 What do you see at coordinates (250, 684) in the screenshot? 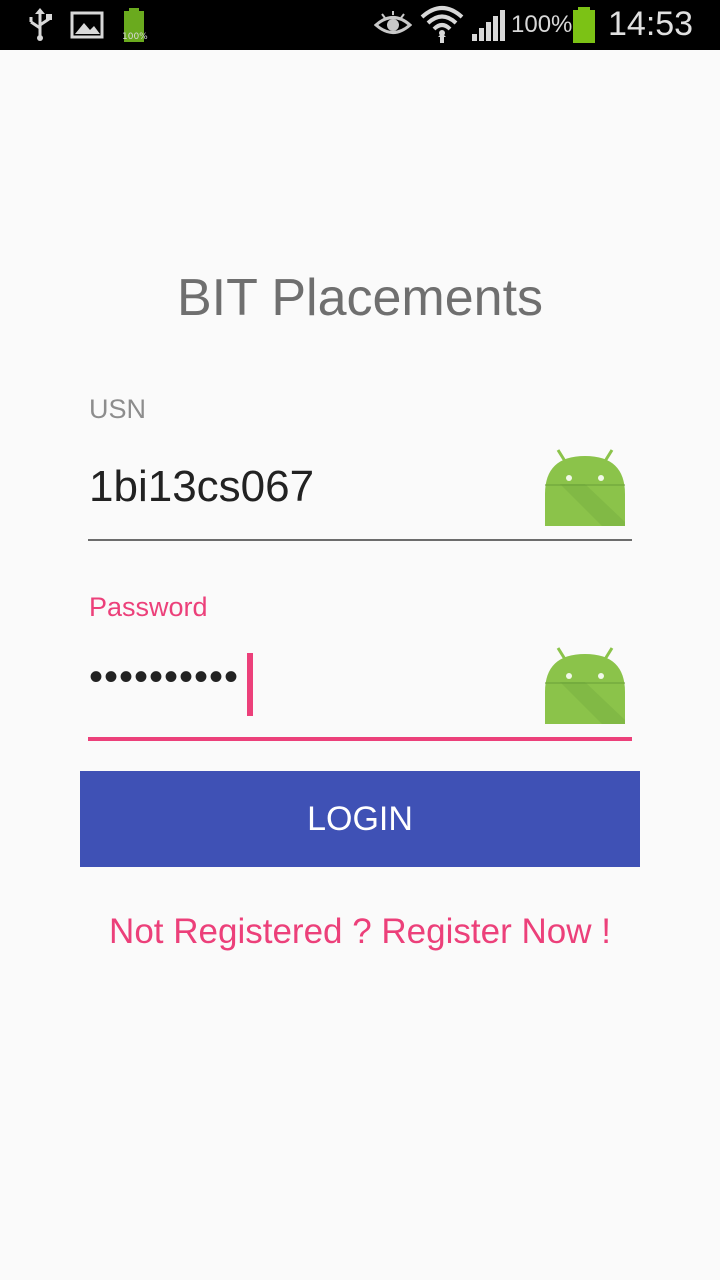
I see `text-cursor` at bounding box center [250, 684].